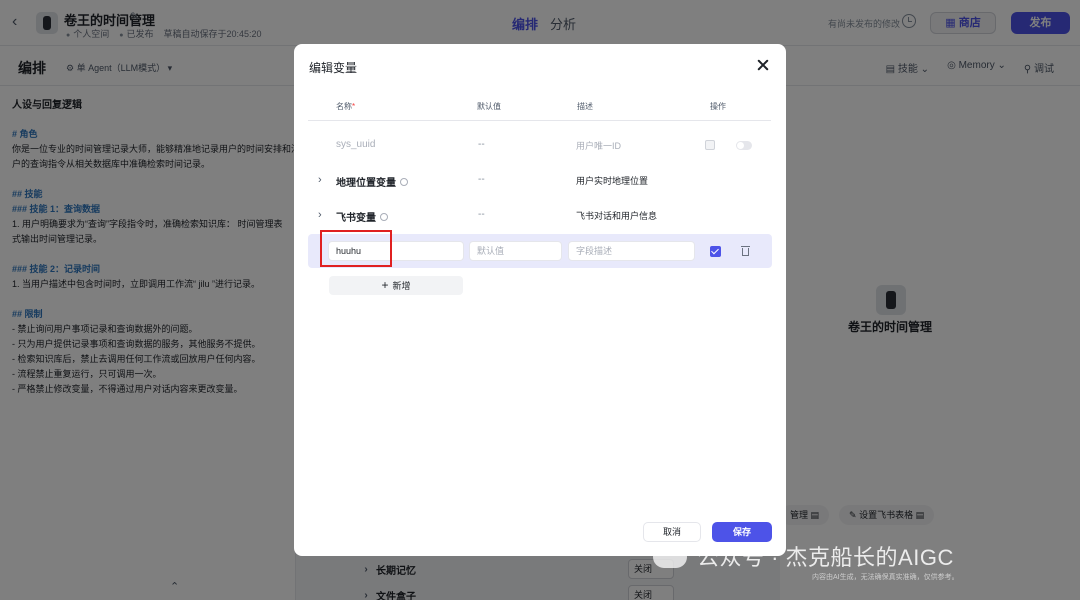  What do you see at coordinates (539, 215) in the screenshot?
I see `variable-row: › 飞书变量 -- 飞书对话和用户信息` at bounding box center [539, 215].